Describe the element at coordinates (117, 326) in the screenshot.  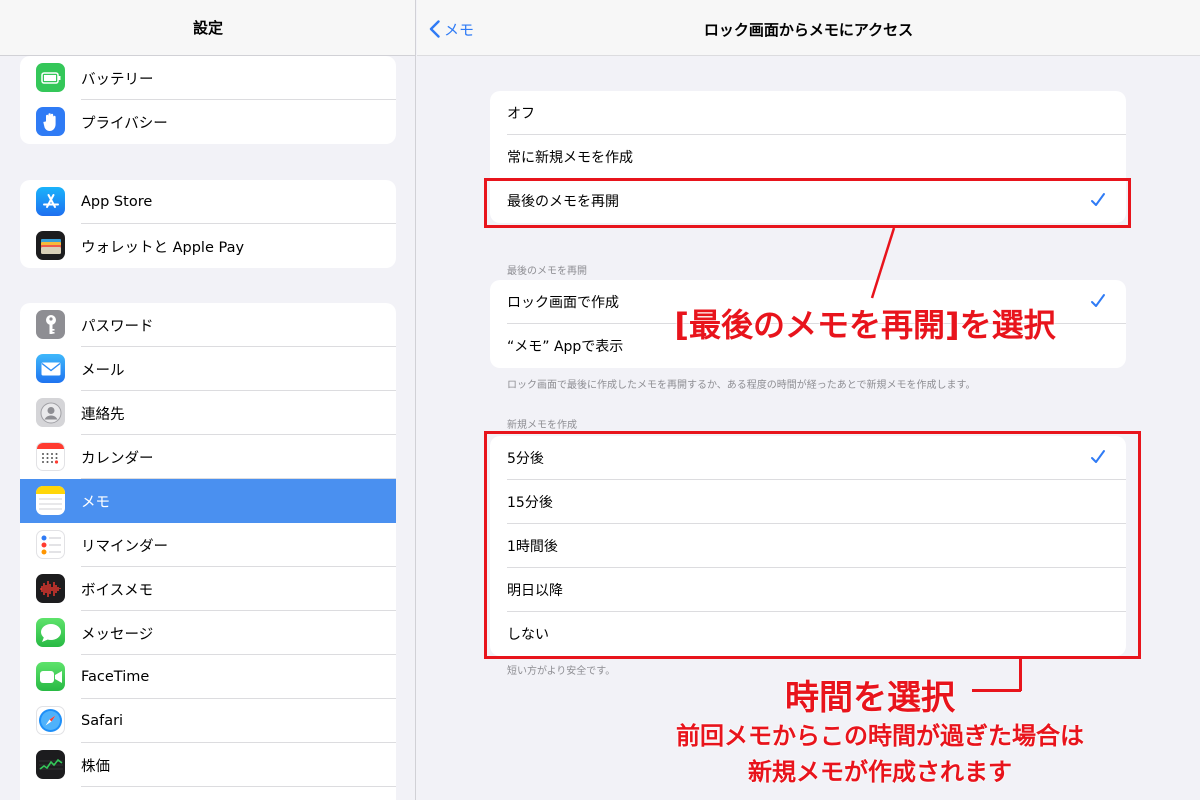
I see `sidebar-item-label: パスワード` at that location.